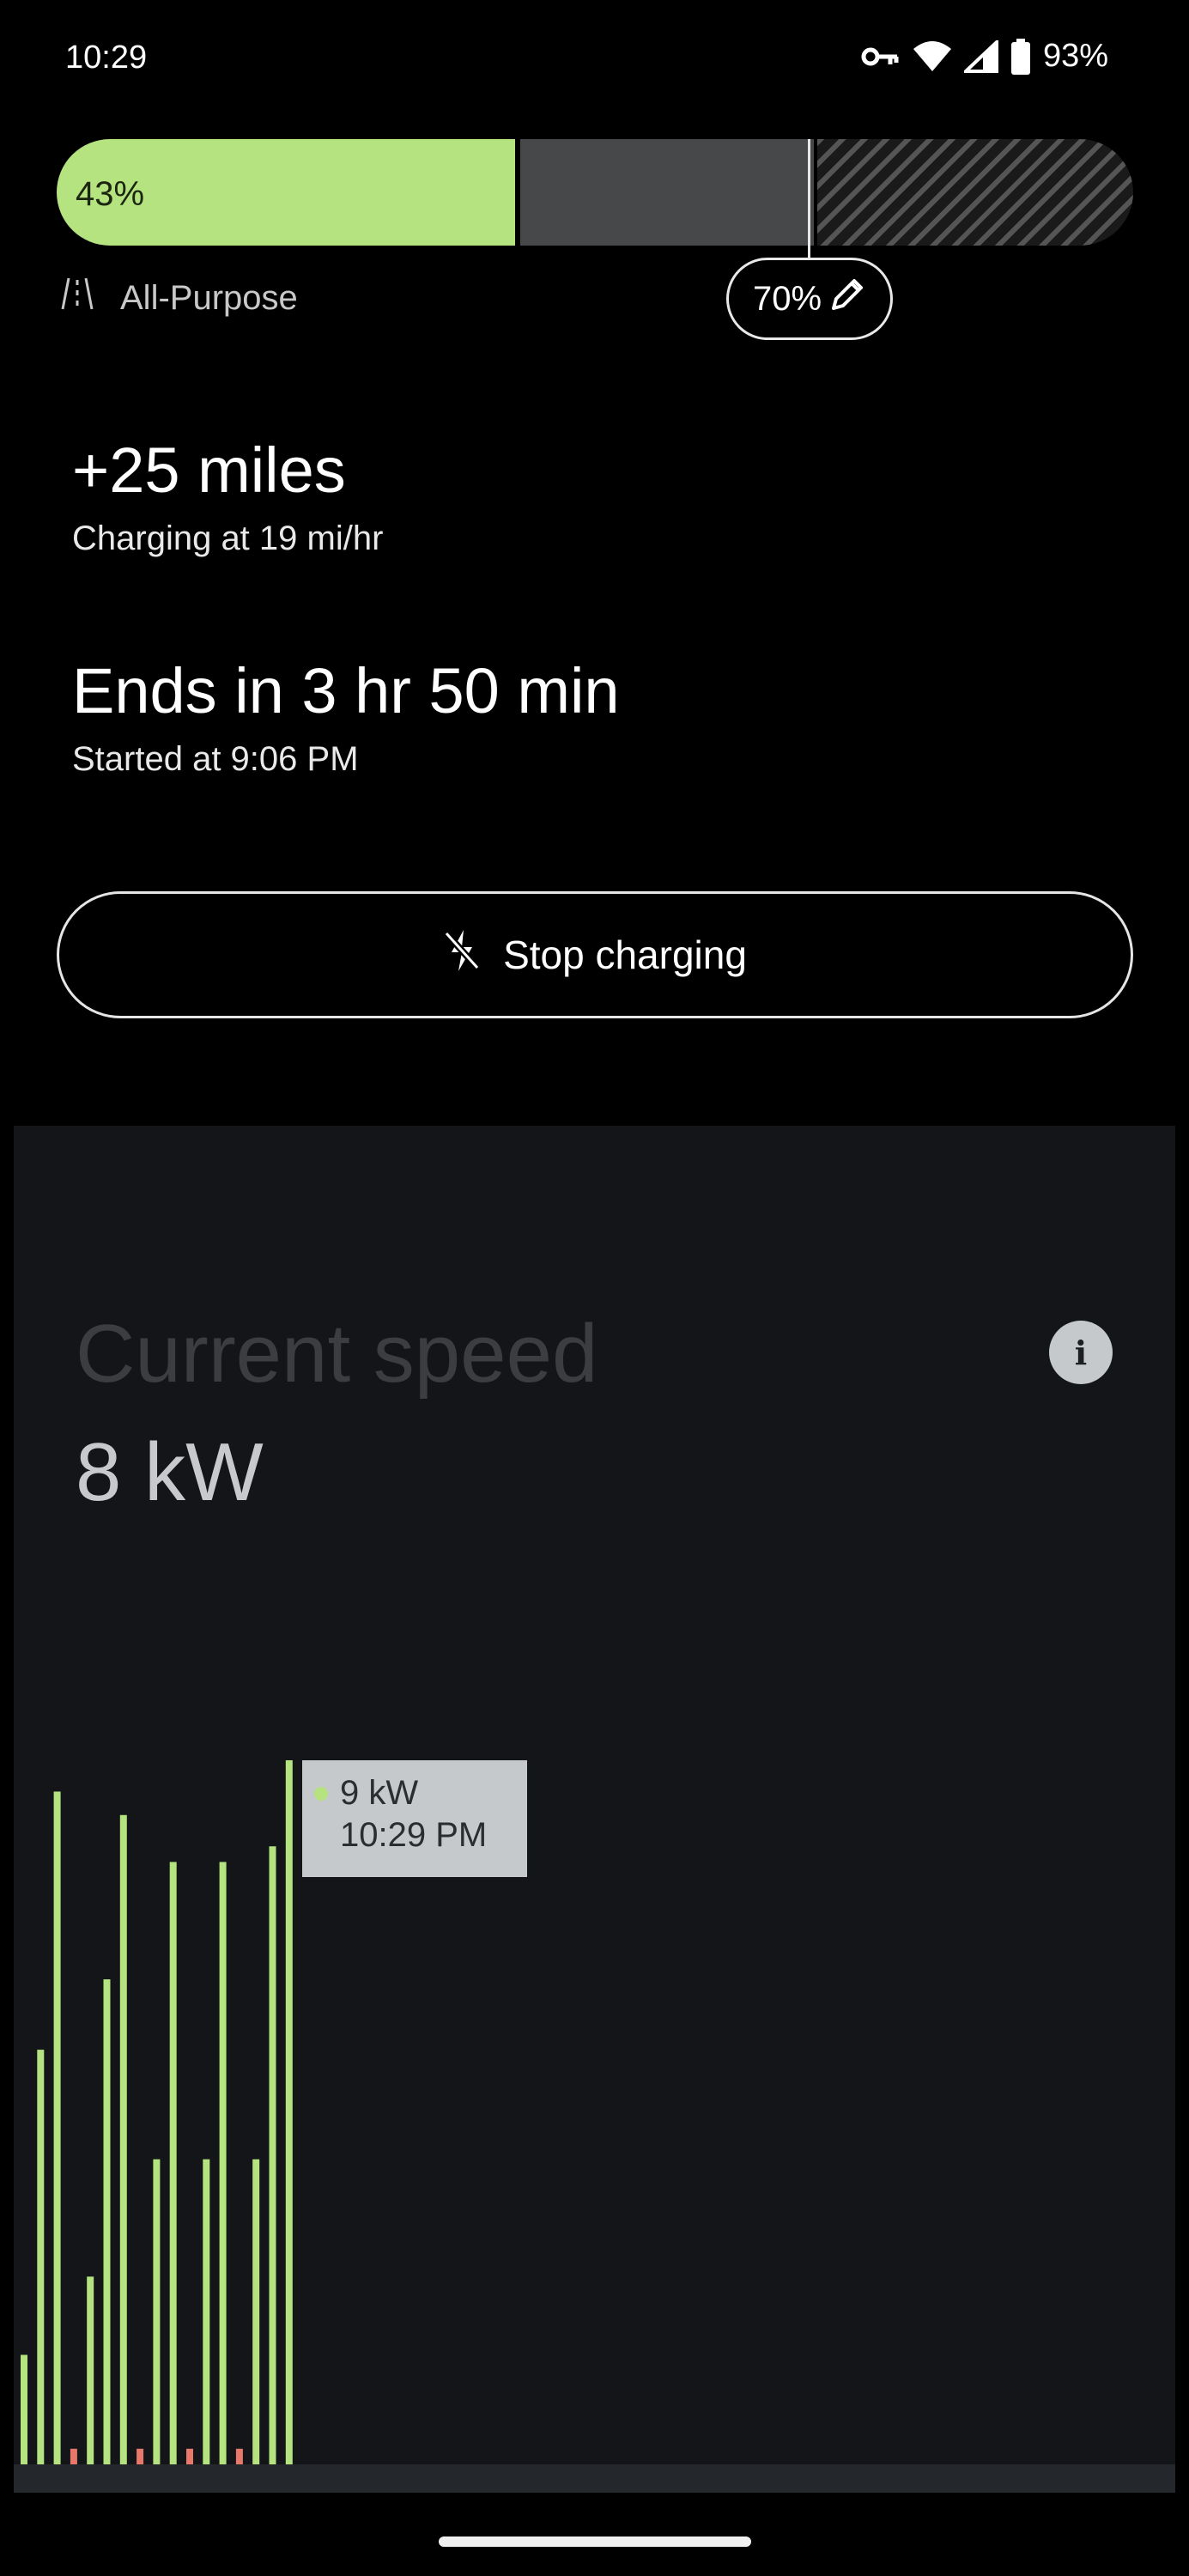  I want to click on wifi-icon, so click(932, 56).